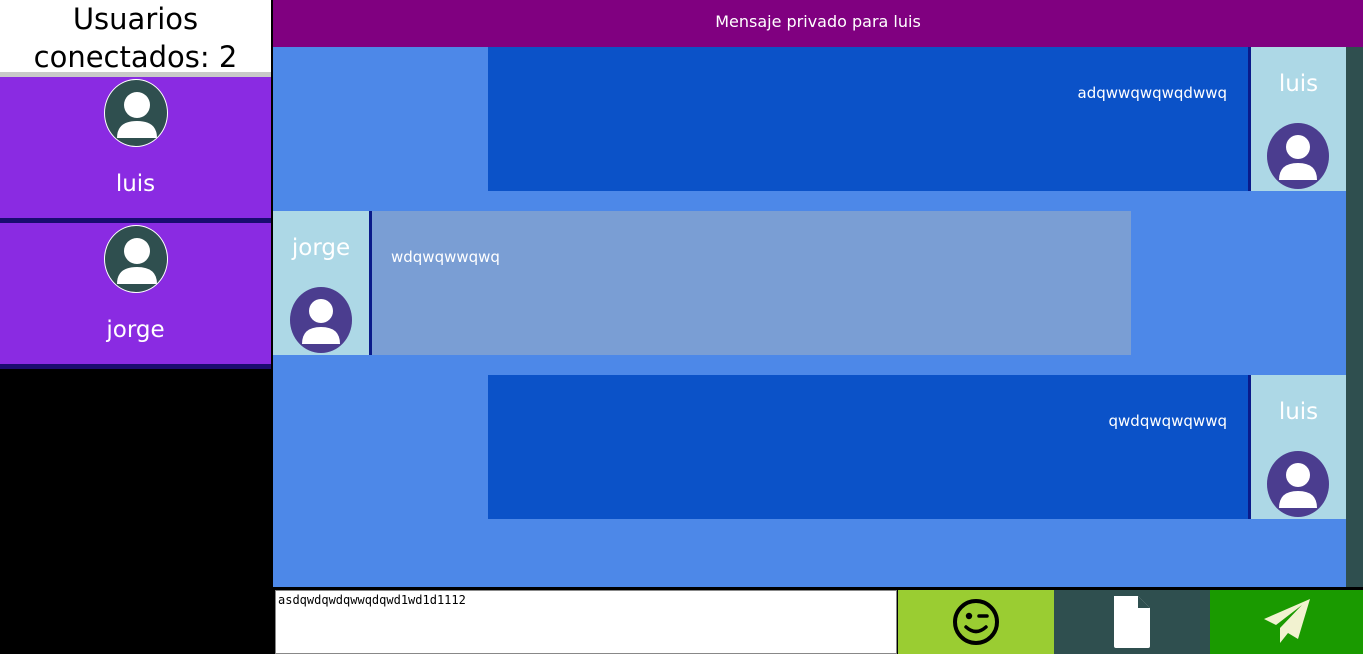  What do you see at coordinates (135, 150) in the screenshot?
I see `user-card-luis: luis` at bounding box center [135, 150].